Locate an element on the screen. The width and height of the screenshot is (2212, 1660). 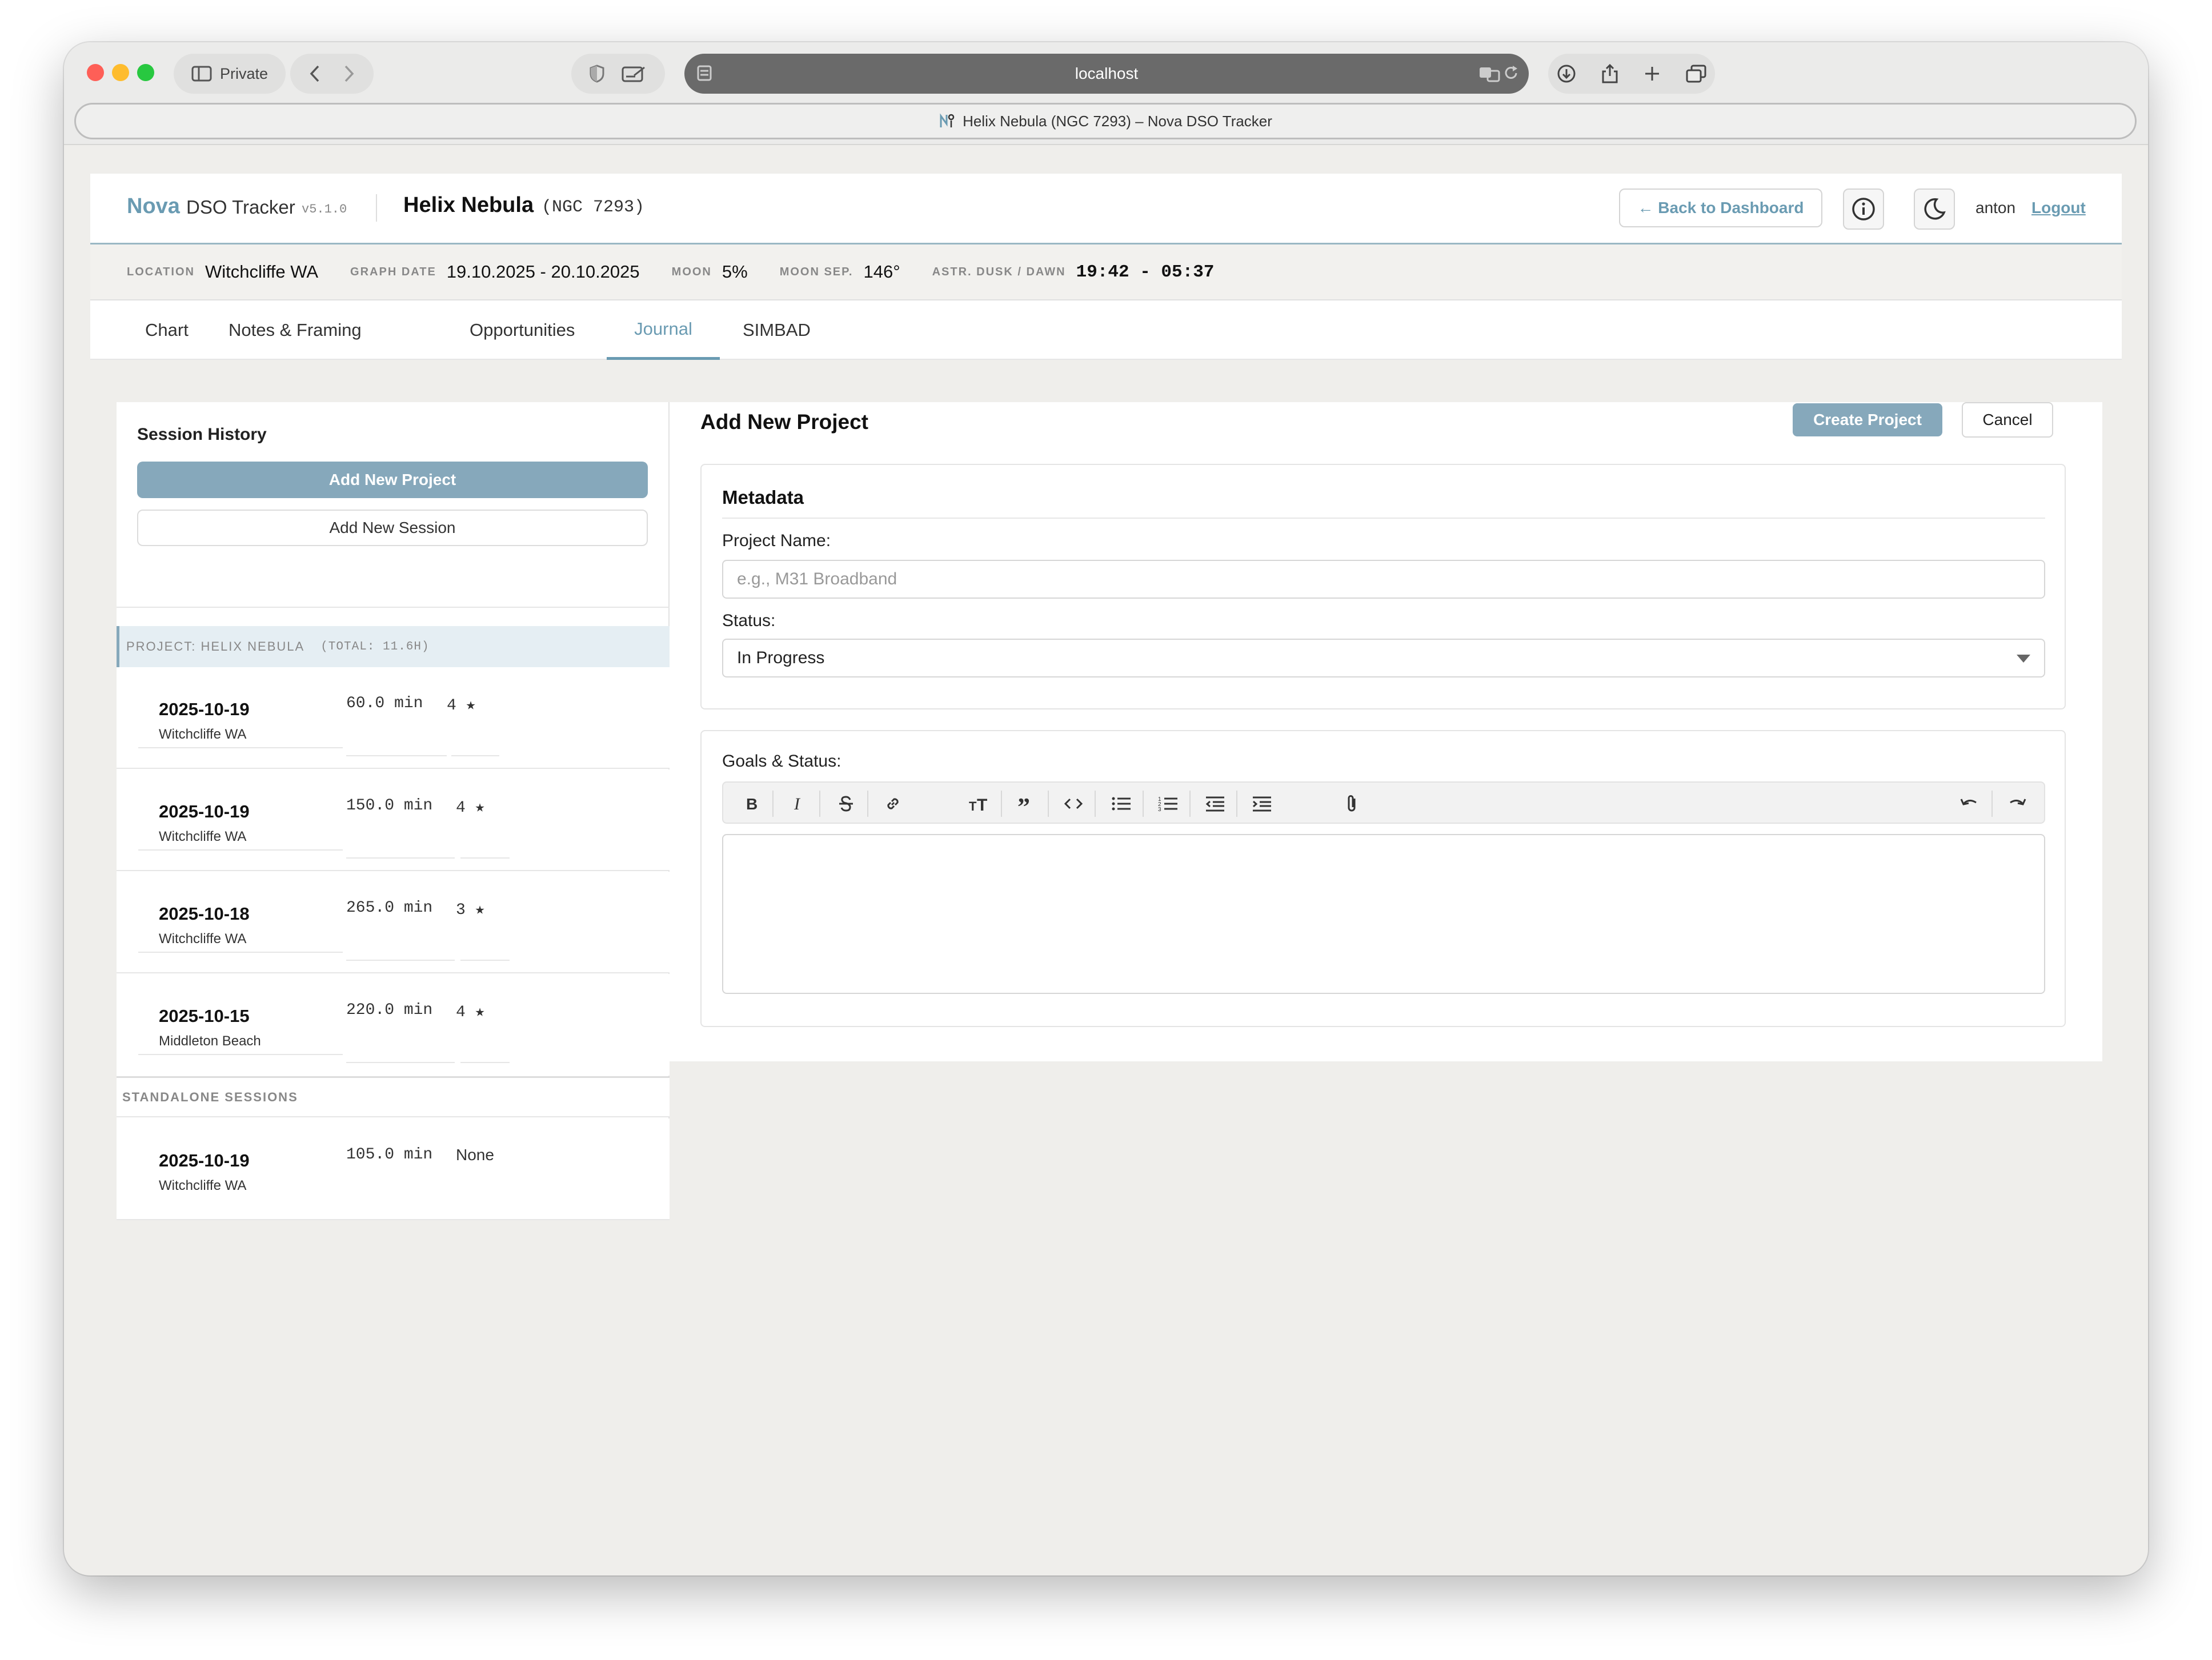
minimize-window-button is located at coordinates (120, 72).